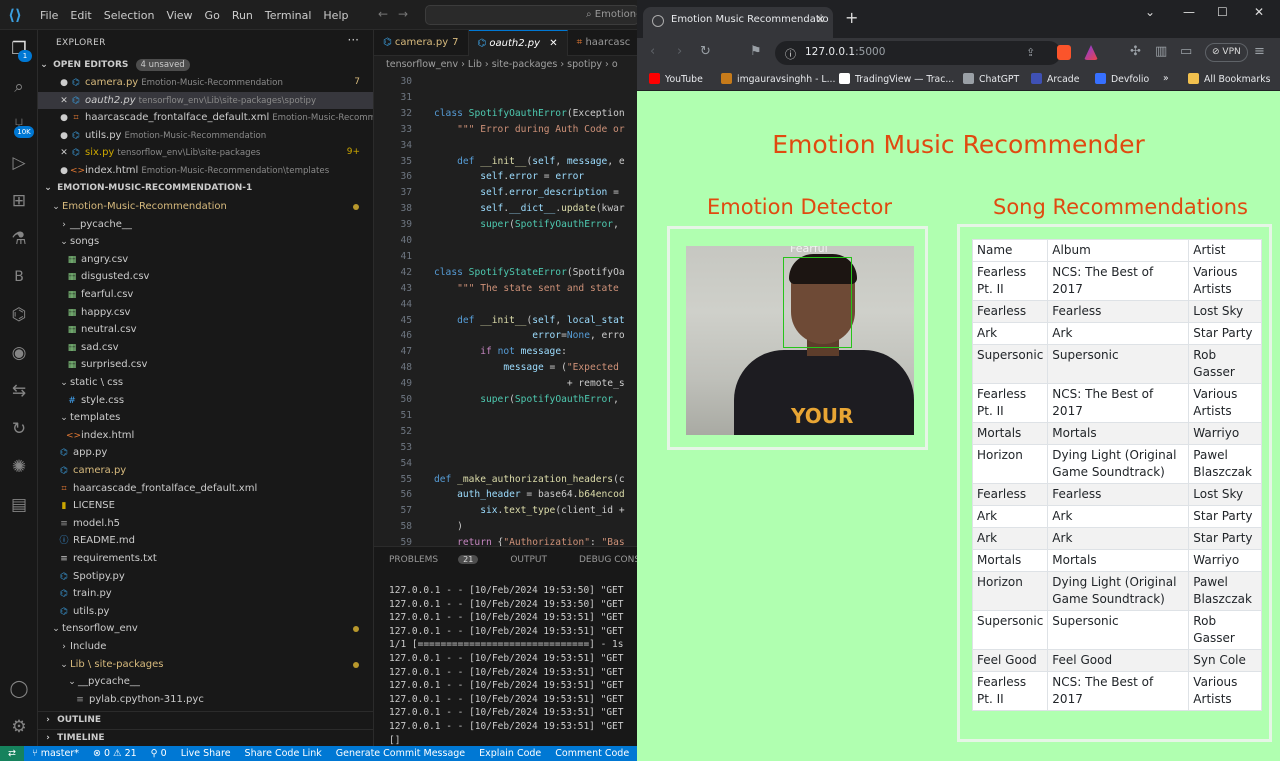 This screenshot has width=1280, height=761. Describe the element at coordinates (652, 51) in the screenshot. I see `back-icon: ‹` at that location.